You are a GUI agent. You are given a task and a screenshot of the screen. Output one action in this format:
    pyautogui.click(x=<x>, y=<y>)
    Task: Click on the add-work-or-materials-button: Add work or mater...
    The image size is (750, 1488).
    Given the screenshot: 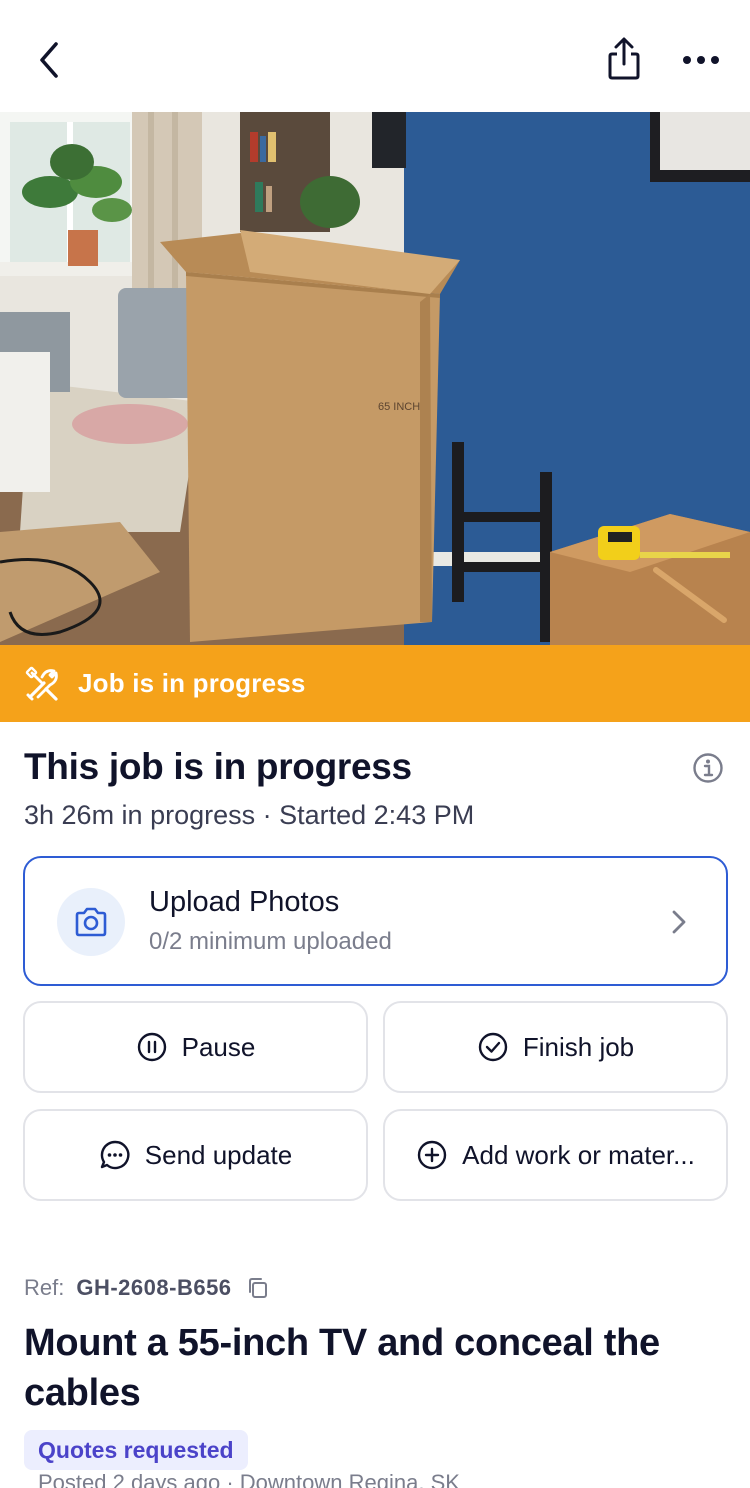 What is the action you would take?
    pyautogui.click(x=555, y=1155)
    